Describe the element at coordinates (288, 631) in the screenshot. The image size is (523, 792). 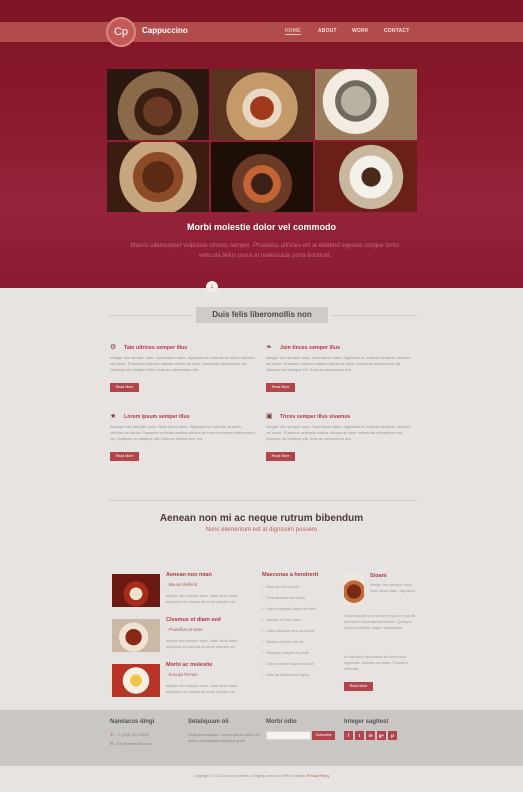
I see `list-item: › Cras vehicula nunc sed urna` at that location.